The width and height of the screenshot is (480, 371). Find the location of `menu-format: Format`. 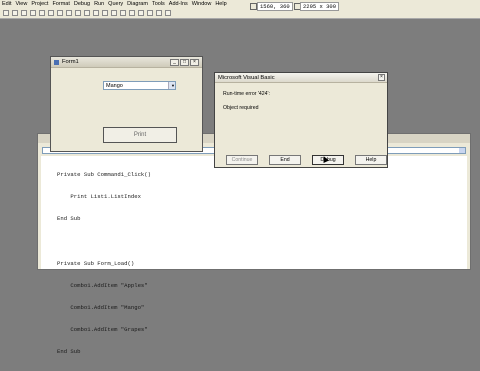

menu-format: Format is located at coordinates (60, 4).